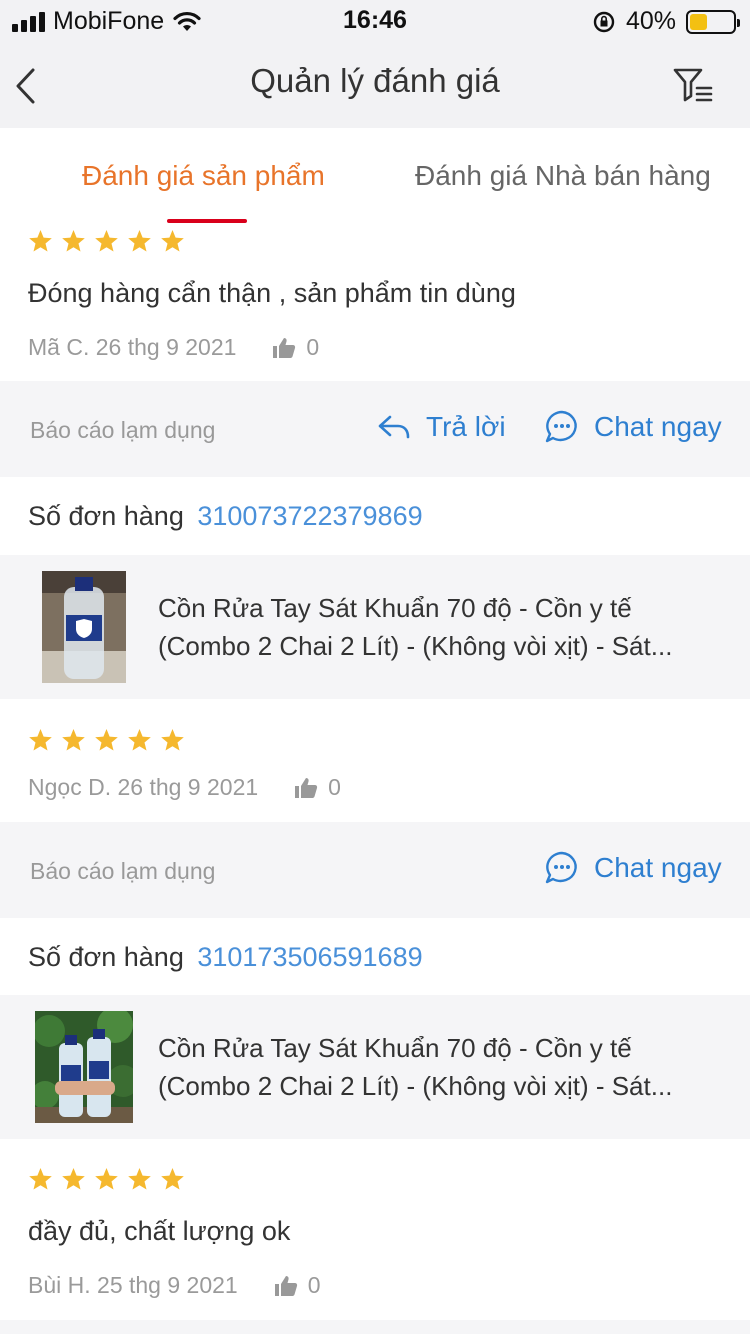 The height and width of the screenshot is (1334, 750). What do you see at coordinates (272, 293) in the screenshot?
I see `review-text: Đóng hàng cẩn thận , sản phẩm tin dùng` at bounding box center [272, 293].